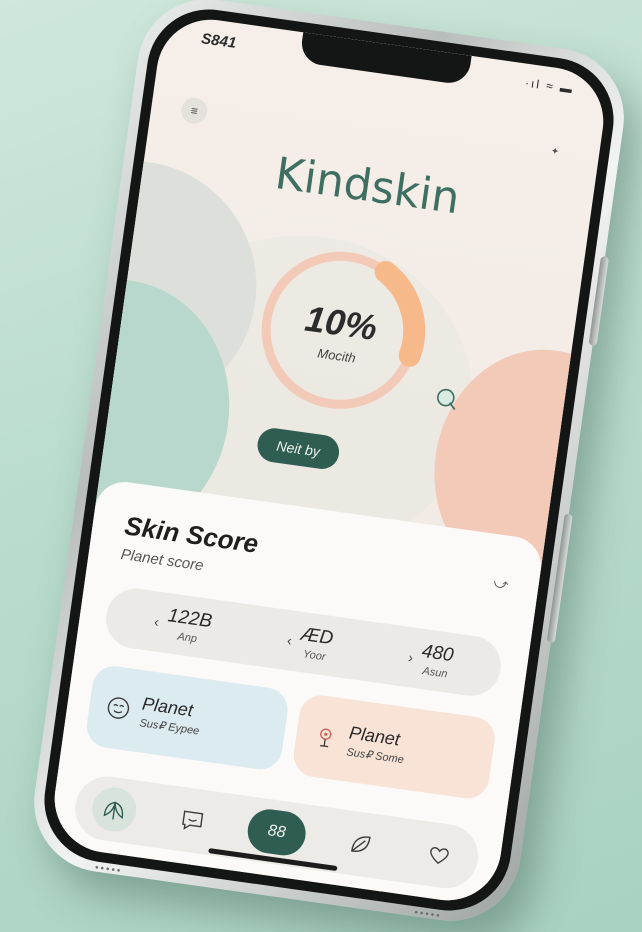 The width and height of the screenshot is (642, 932). What do you see at coordinates (435, 673) in the screenshot?
I see `stat-label: Asun` at bounding box center [435, 673].